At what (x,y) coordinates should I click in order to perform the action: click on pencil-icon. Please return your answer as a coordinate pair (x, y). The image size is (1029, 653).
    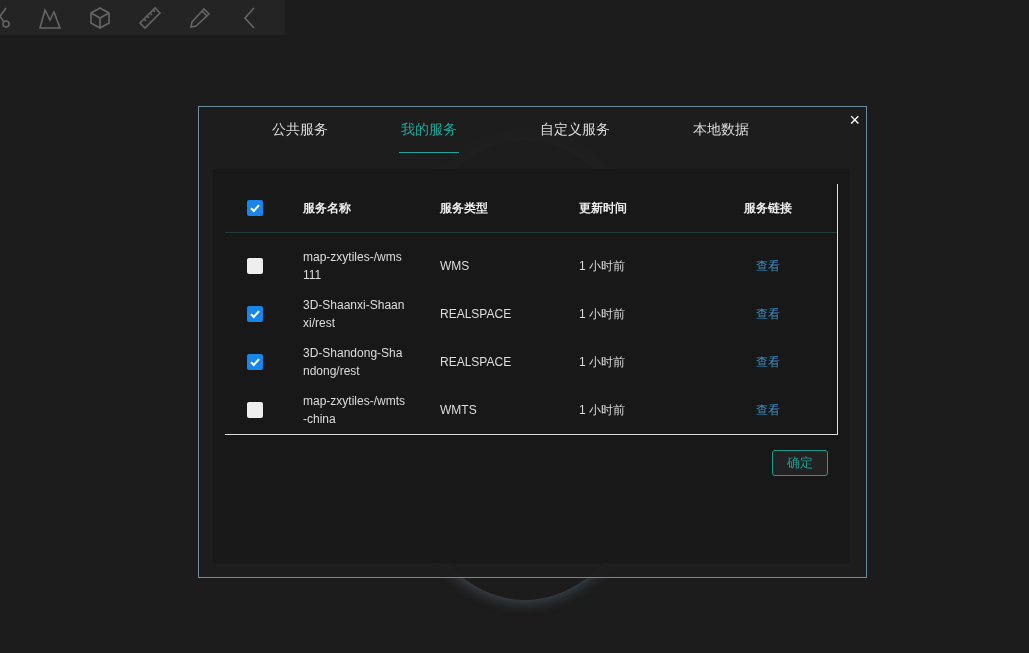
    Looking at the image, I should click on (200, 17).